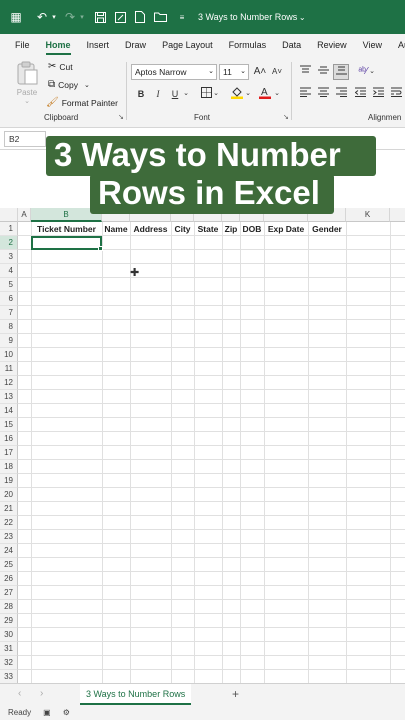 The image size is (405, 720). Describe the element at coordinates (291, 45) in the screenshot. I see `tab-data: Data` at that location.